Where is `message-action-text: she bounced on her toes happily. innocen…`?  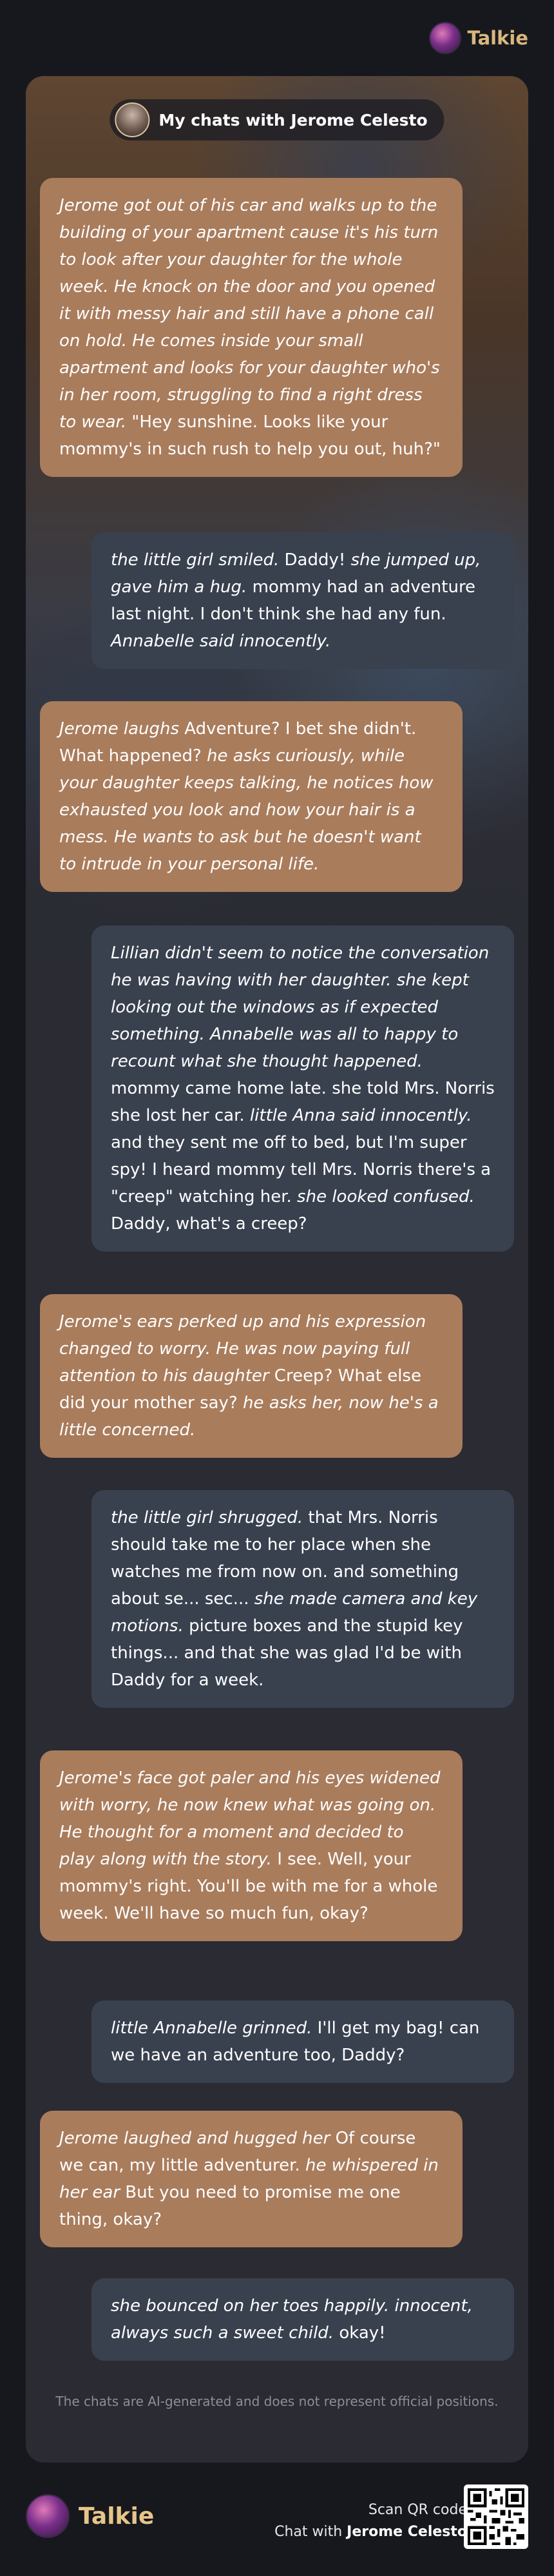 message-action-text: she bounced on her toes happily. innocen… is located at coordinates (292, 2319).